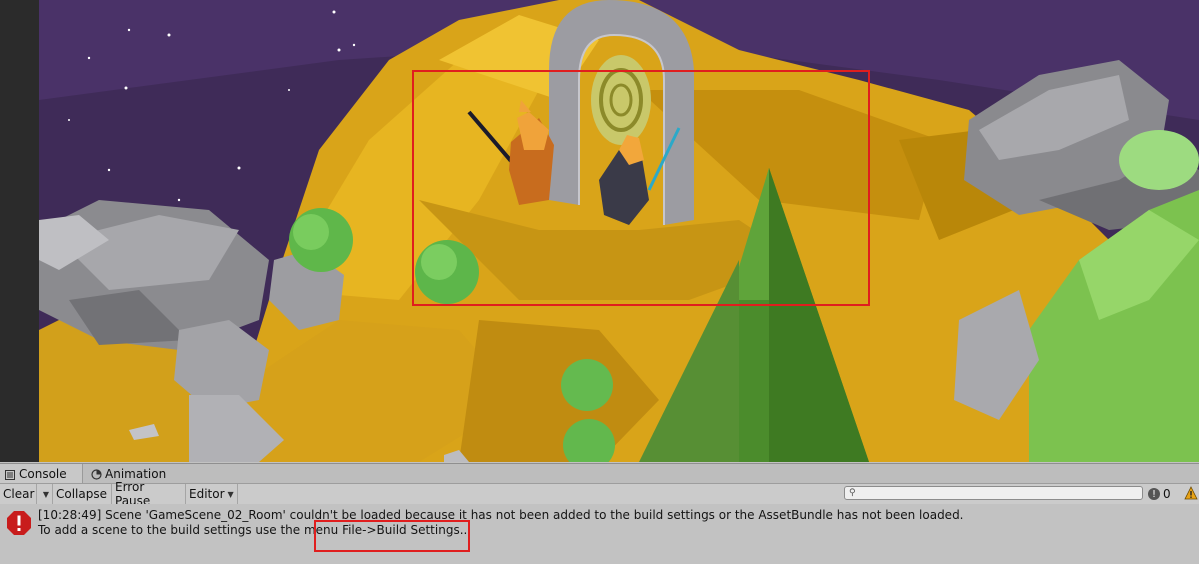 Image resolution: width=1199 pixels, height=564 pixels. I want to click on error-icon, so click(19, 523).